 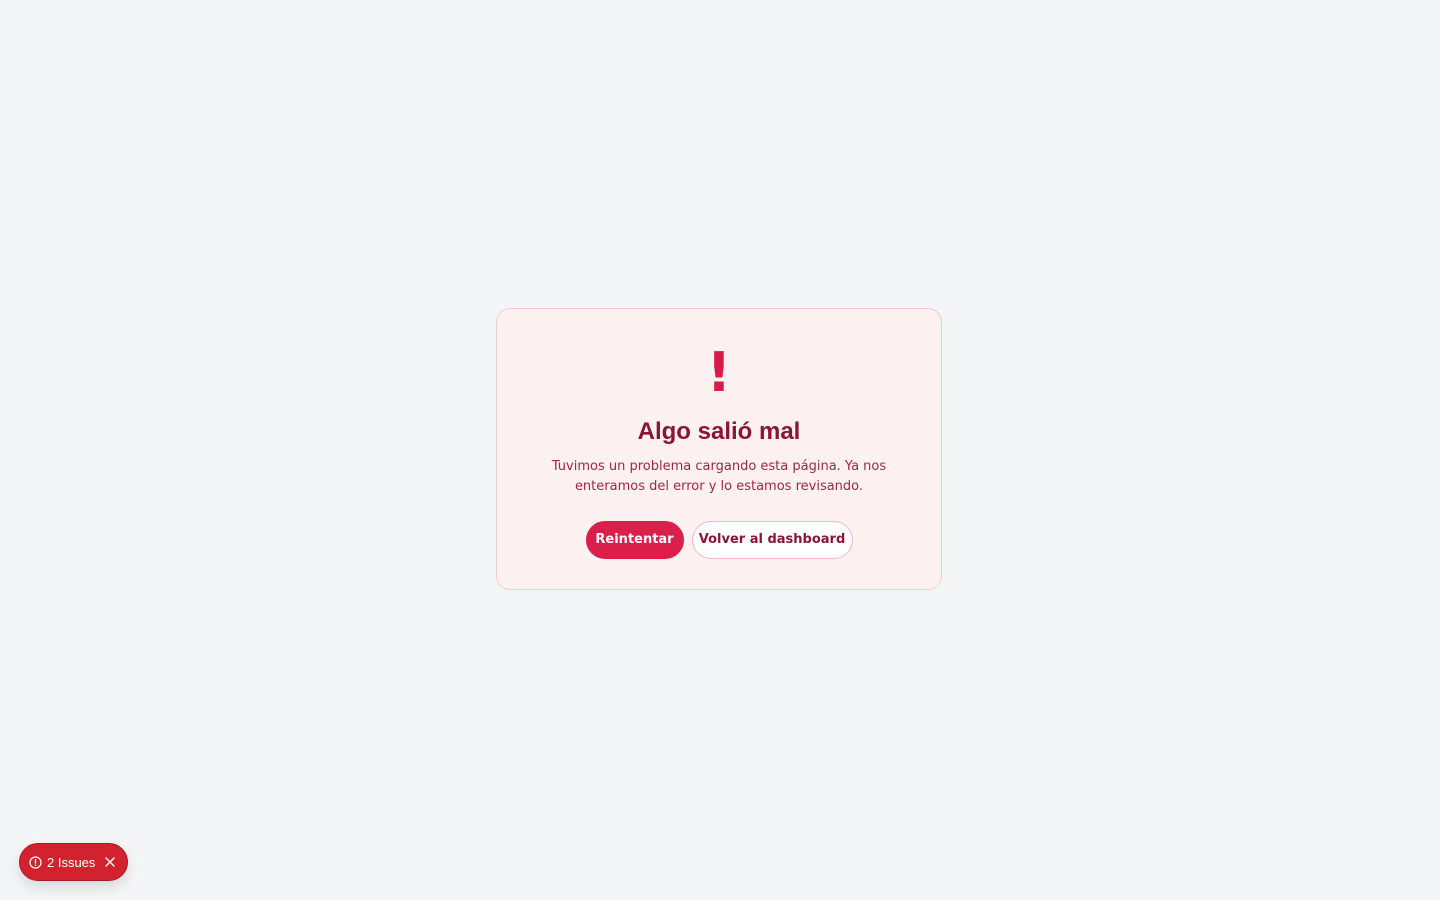 I want to click on error-title: Algo salió mal, so click(x=719, y=431).